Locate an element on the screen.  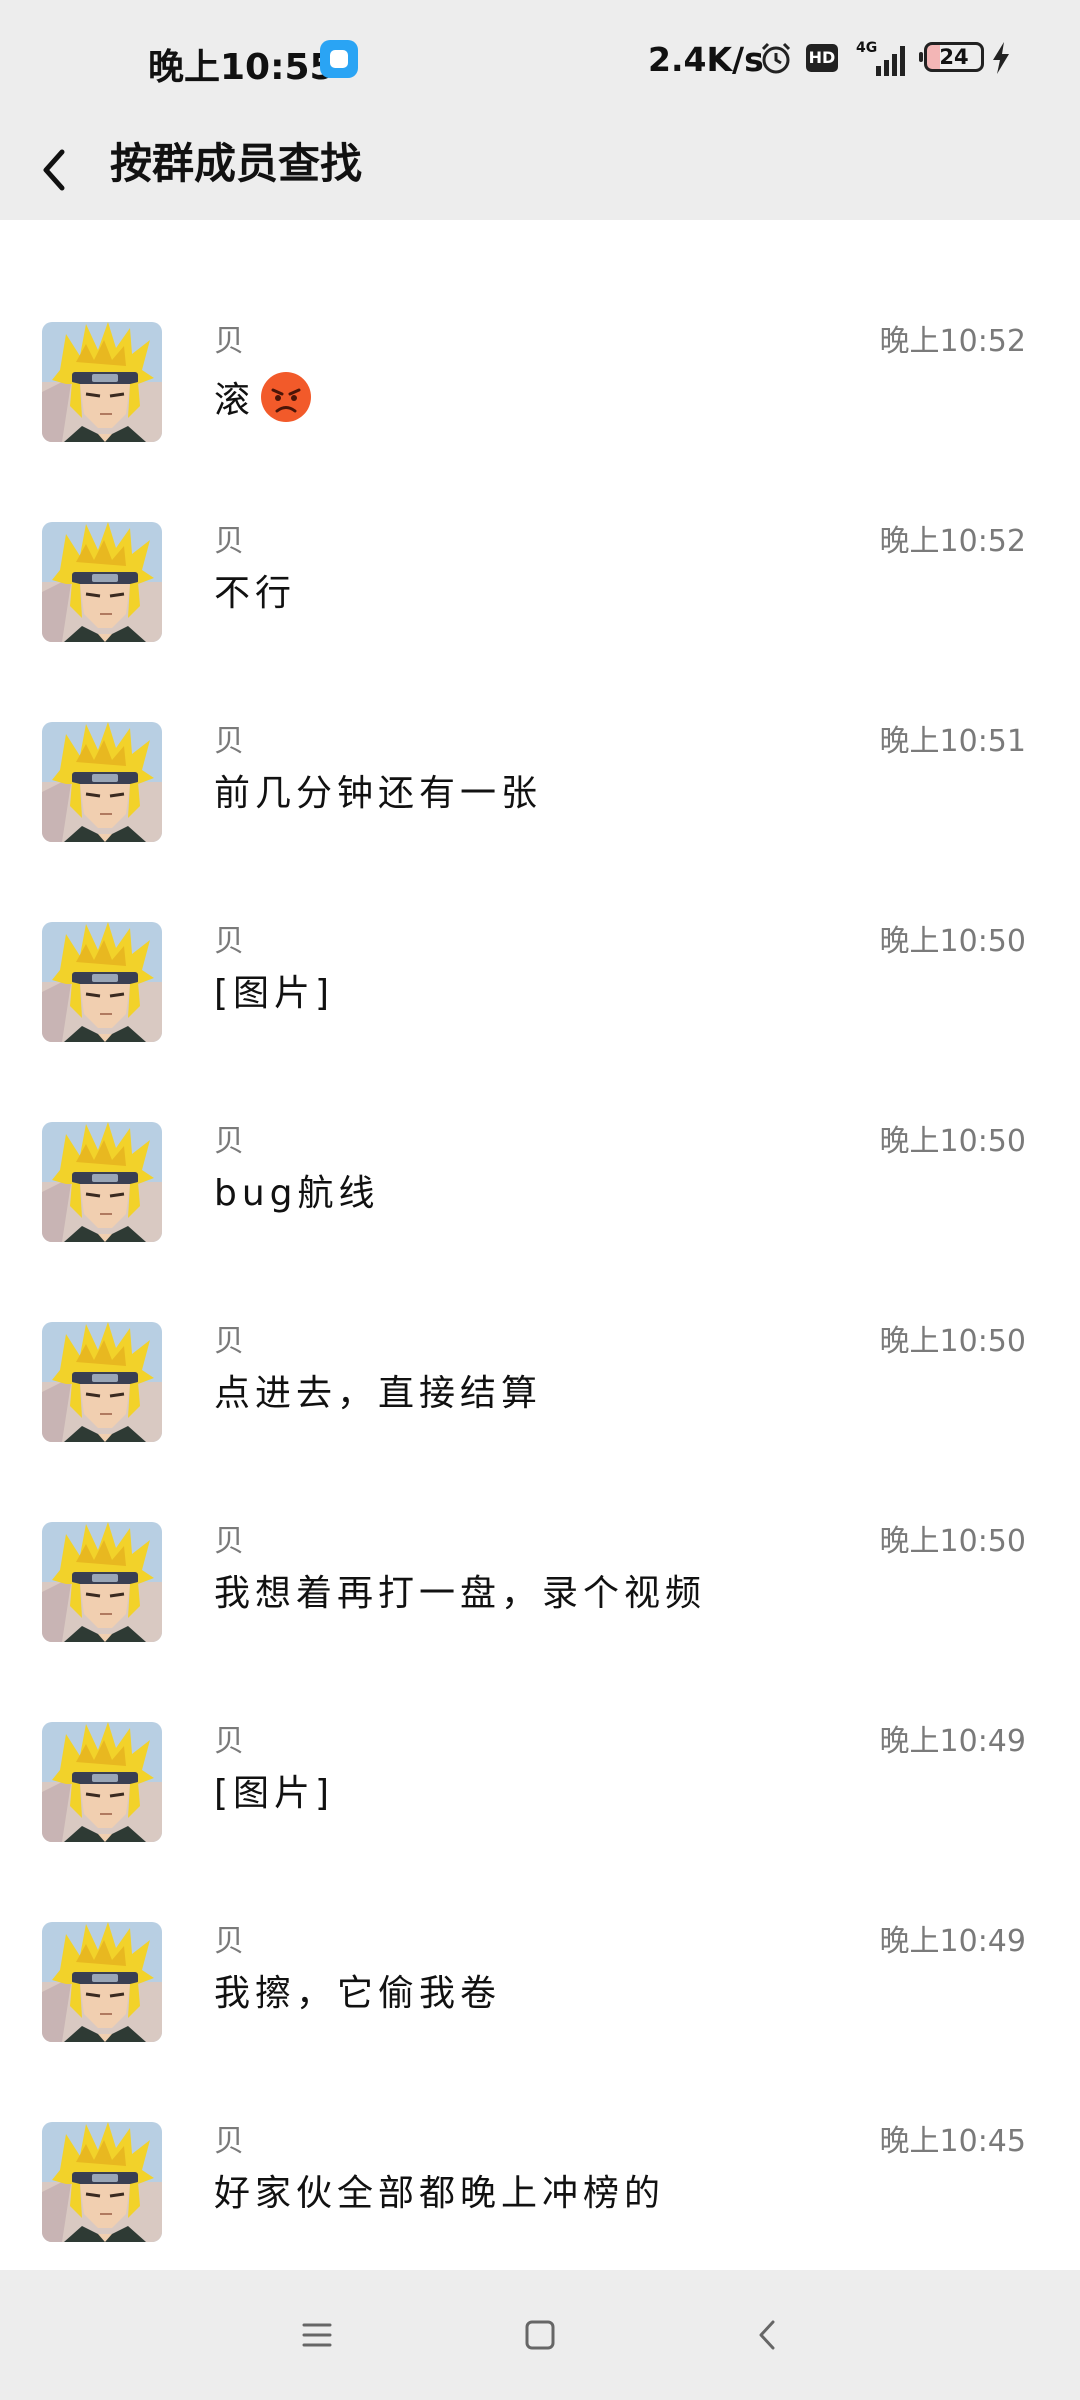
hd-voice-icon: HD is located at coordinates (822, 58).